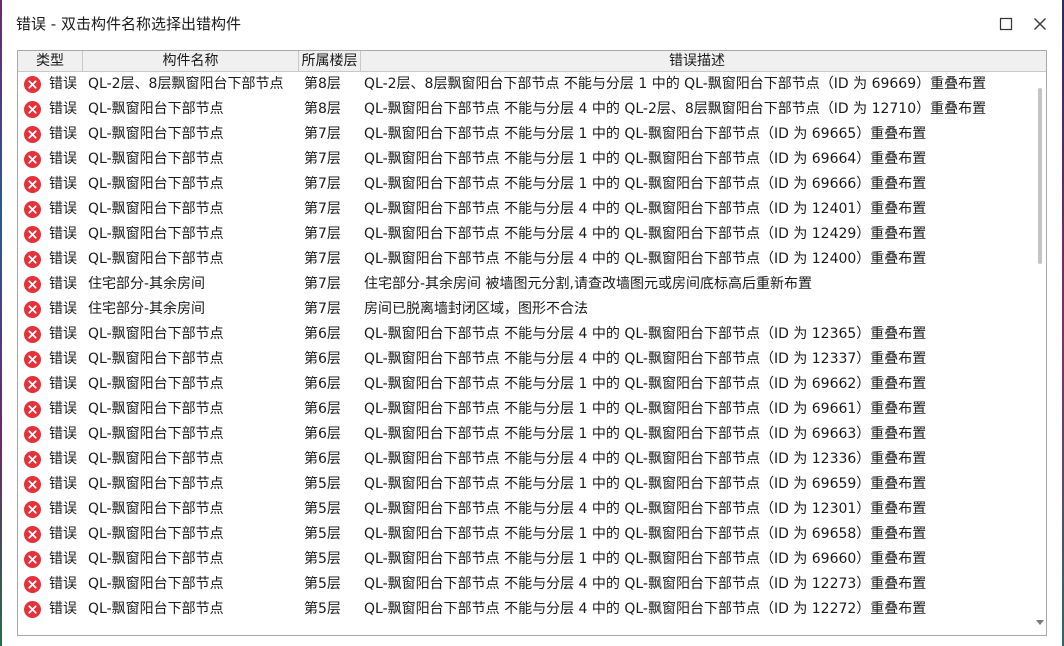 This screenshot has width=1064, height=646. I want to click on close-icon, so click(1040, 24).